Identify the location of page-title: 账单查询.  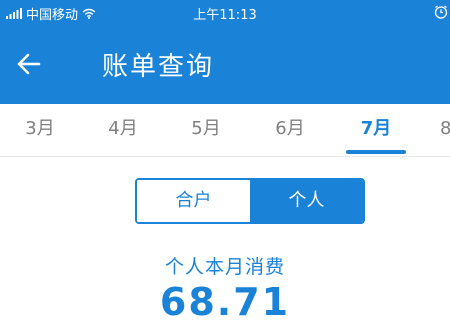
(158, 67).